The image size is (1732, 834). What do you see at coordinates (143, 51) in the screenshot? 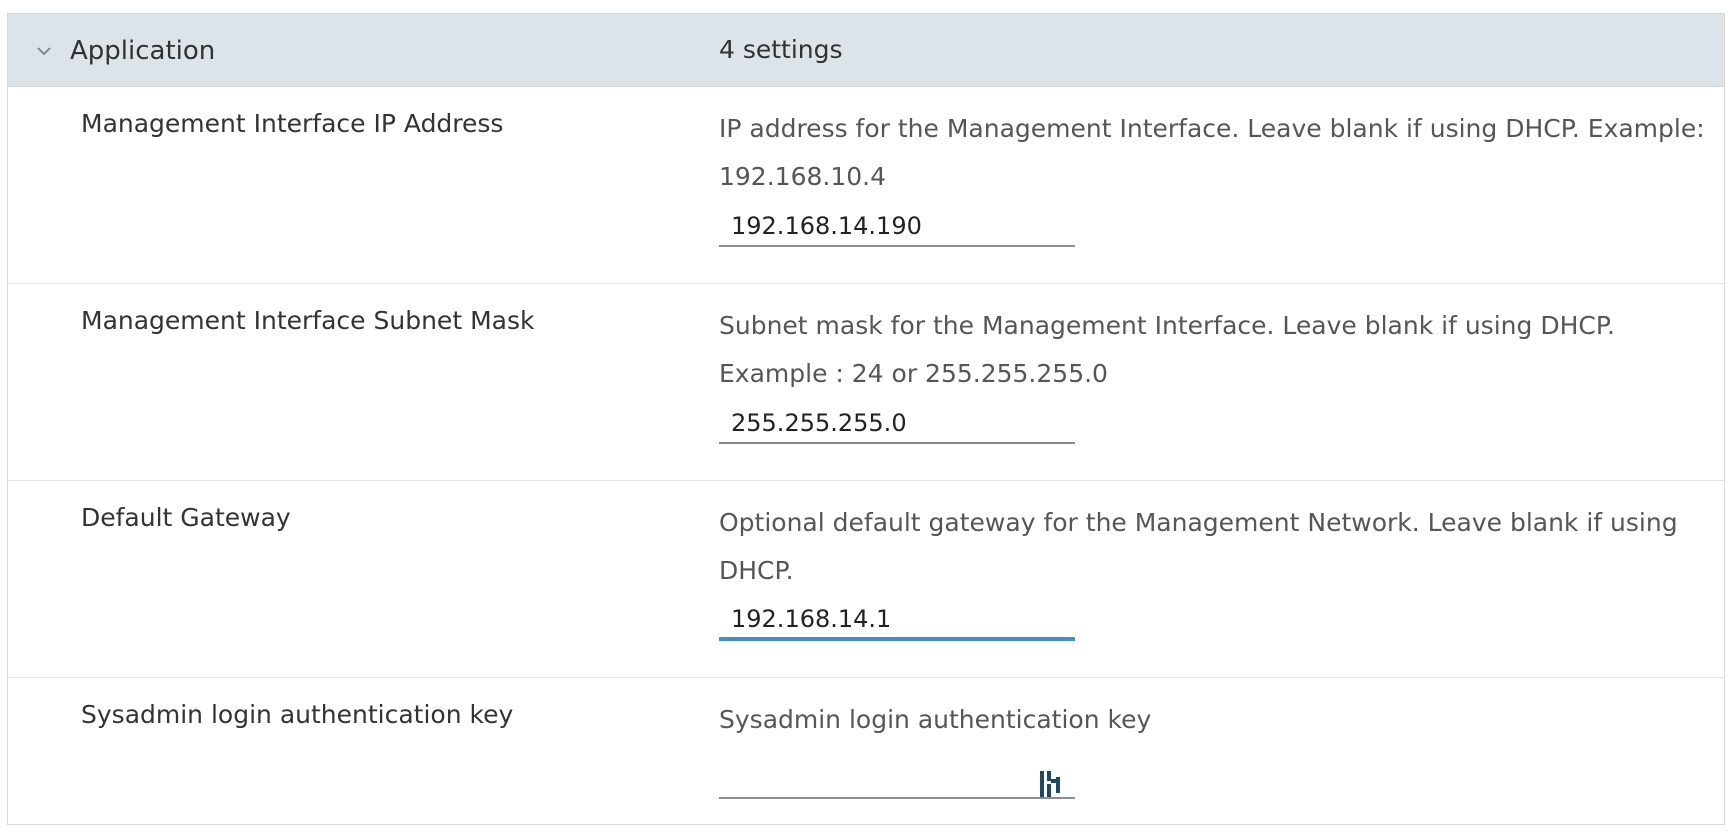
I see `group-title: Application` at bounding box center [143, 51].